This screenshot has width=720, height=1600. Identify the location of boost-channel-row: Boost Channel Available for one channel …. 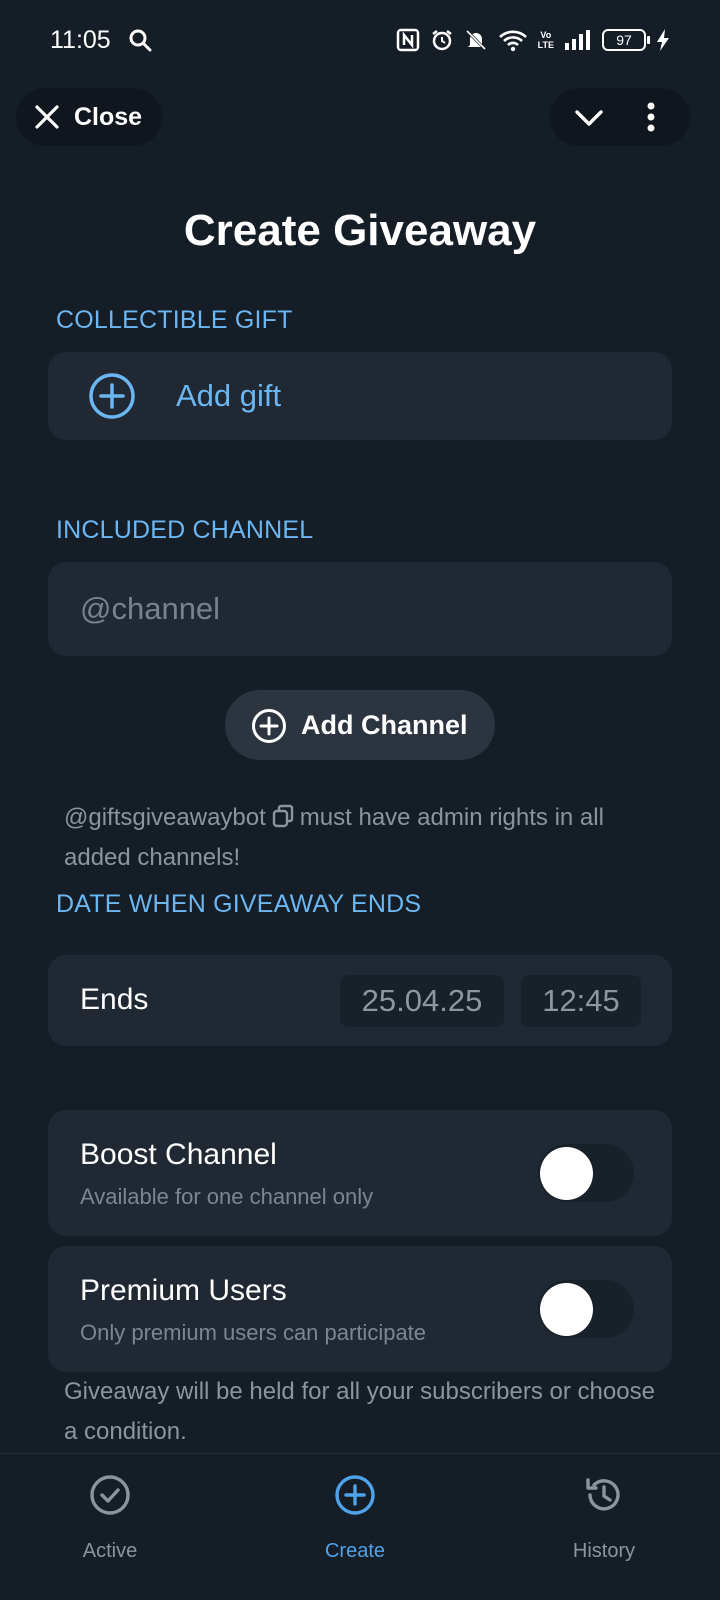
(360, 1173).